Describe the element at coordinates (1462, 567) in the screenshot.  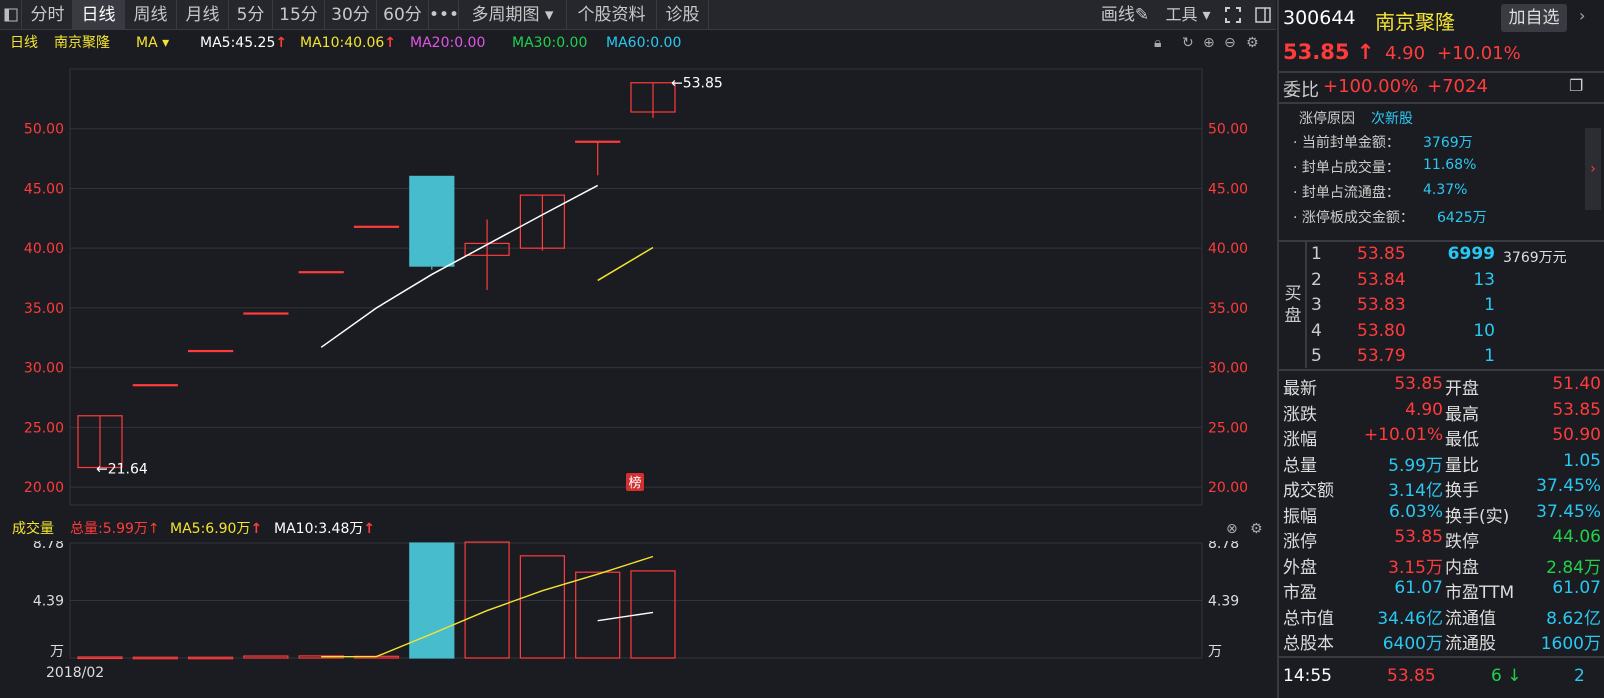
I see `stat-label: 内盘` at that location.